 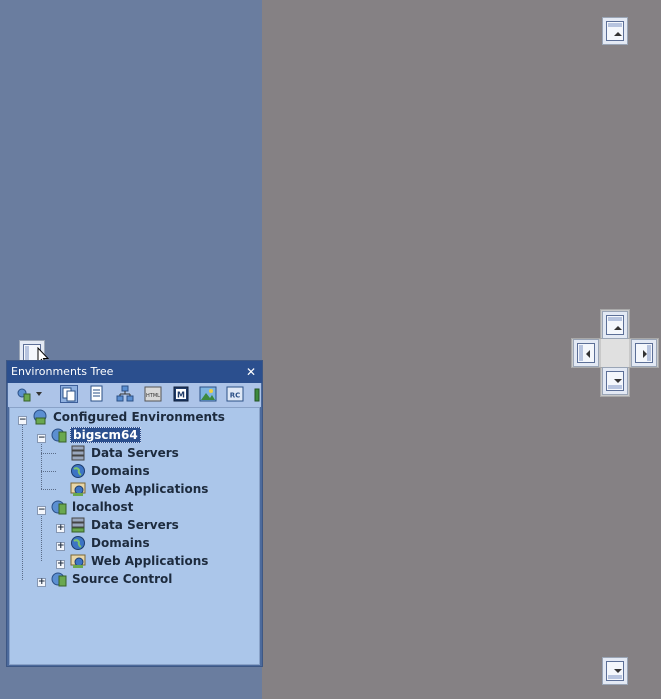 What do you see at coordinates (134, 372) in the screenshot?
I see `panel-title-bar: Environments Tree ✕` at bounding box center [134, 372].